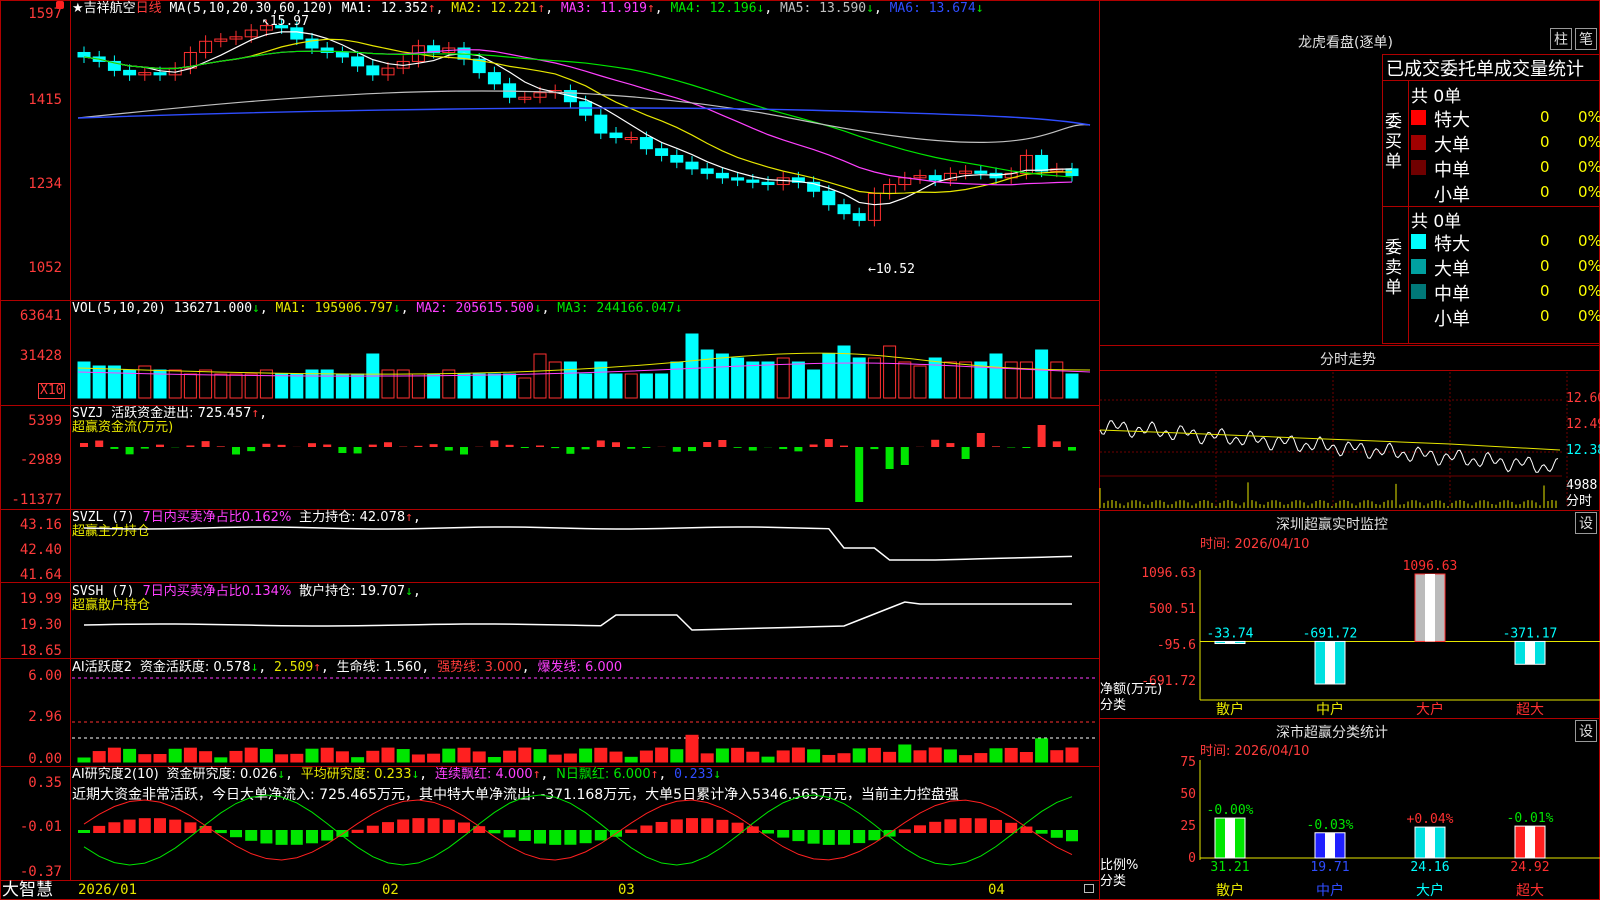  What do you see at coordinates (1530, 818) in the screenshot?
I see `classify-change-label: -0.01%` at bounding box center [1530, 818].